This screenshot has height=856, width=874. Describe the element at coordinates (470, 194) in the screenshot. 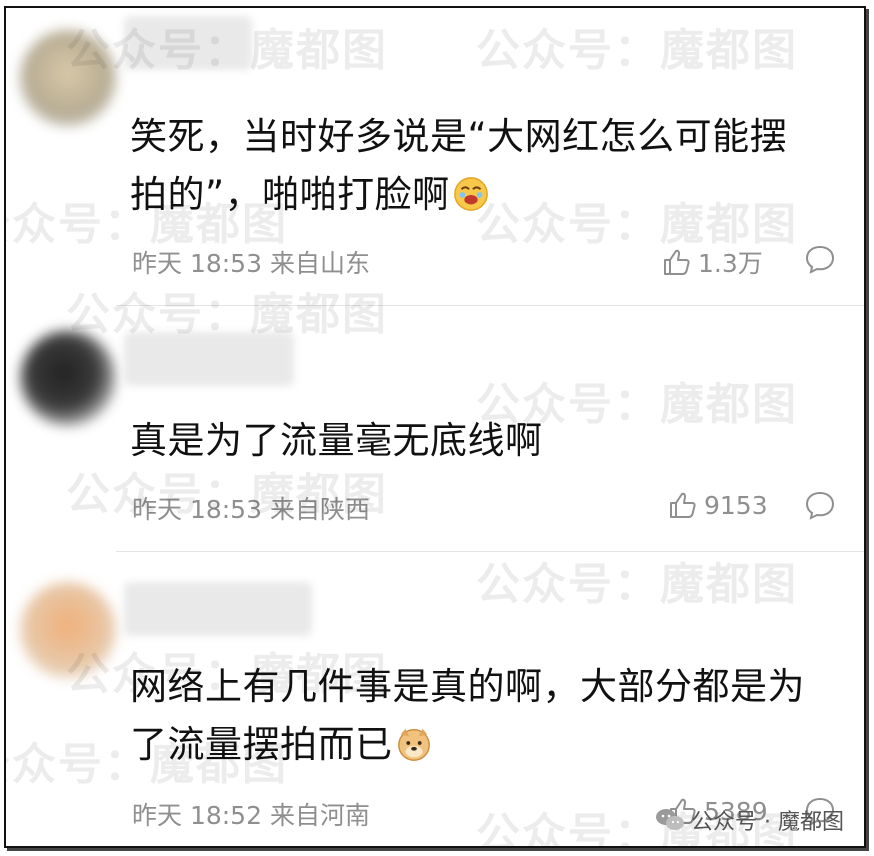

I see `laughing-tears-emoji-icon` at that location.